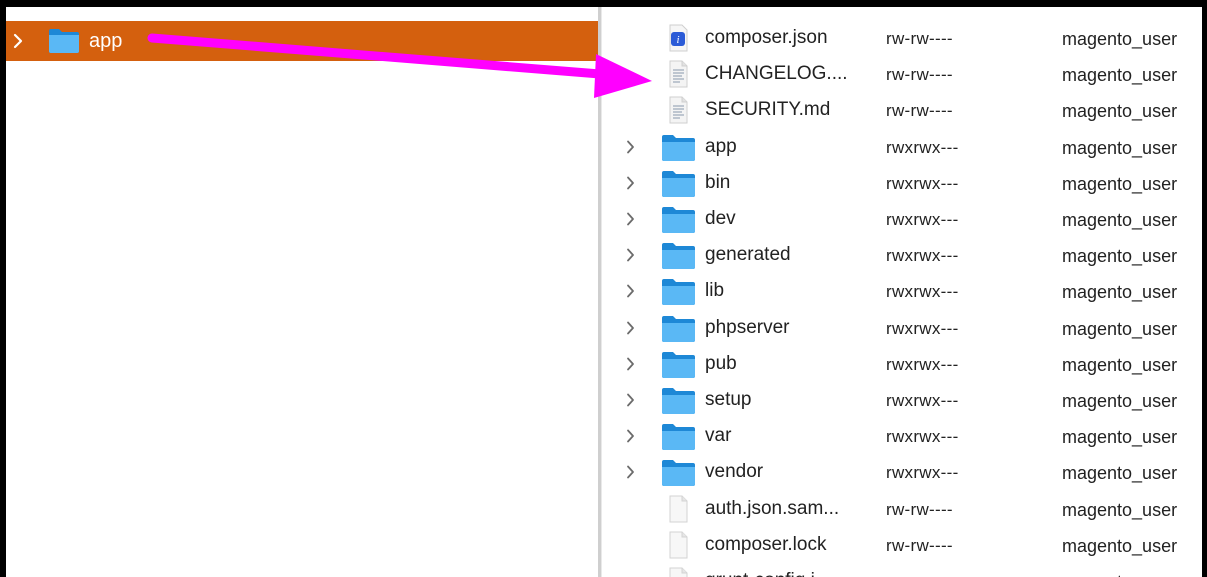  I want to click on item-name: phpserver, so click(747, 327).